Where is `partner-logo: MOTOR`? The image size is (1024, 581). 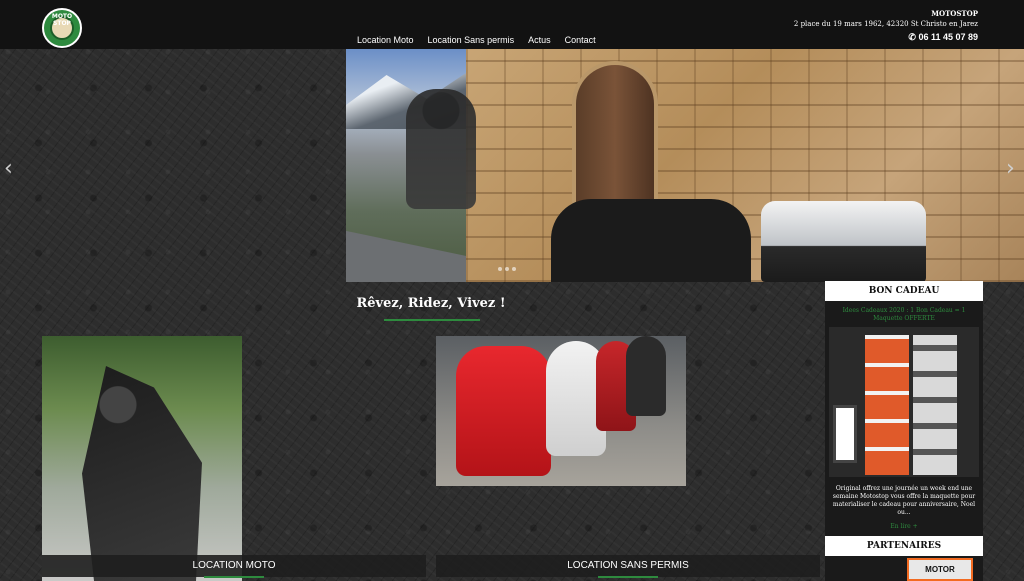 partner-logo: MOTOR is located at coordinates (940, 569).